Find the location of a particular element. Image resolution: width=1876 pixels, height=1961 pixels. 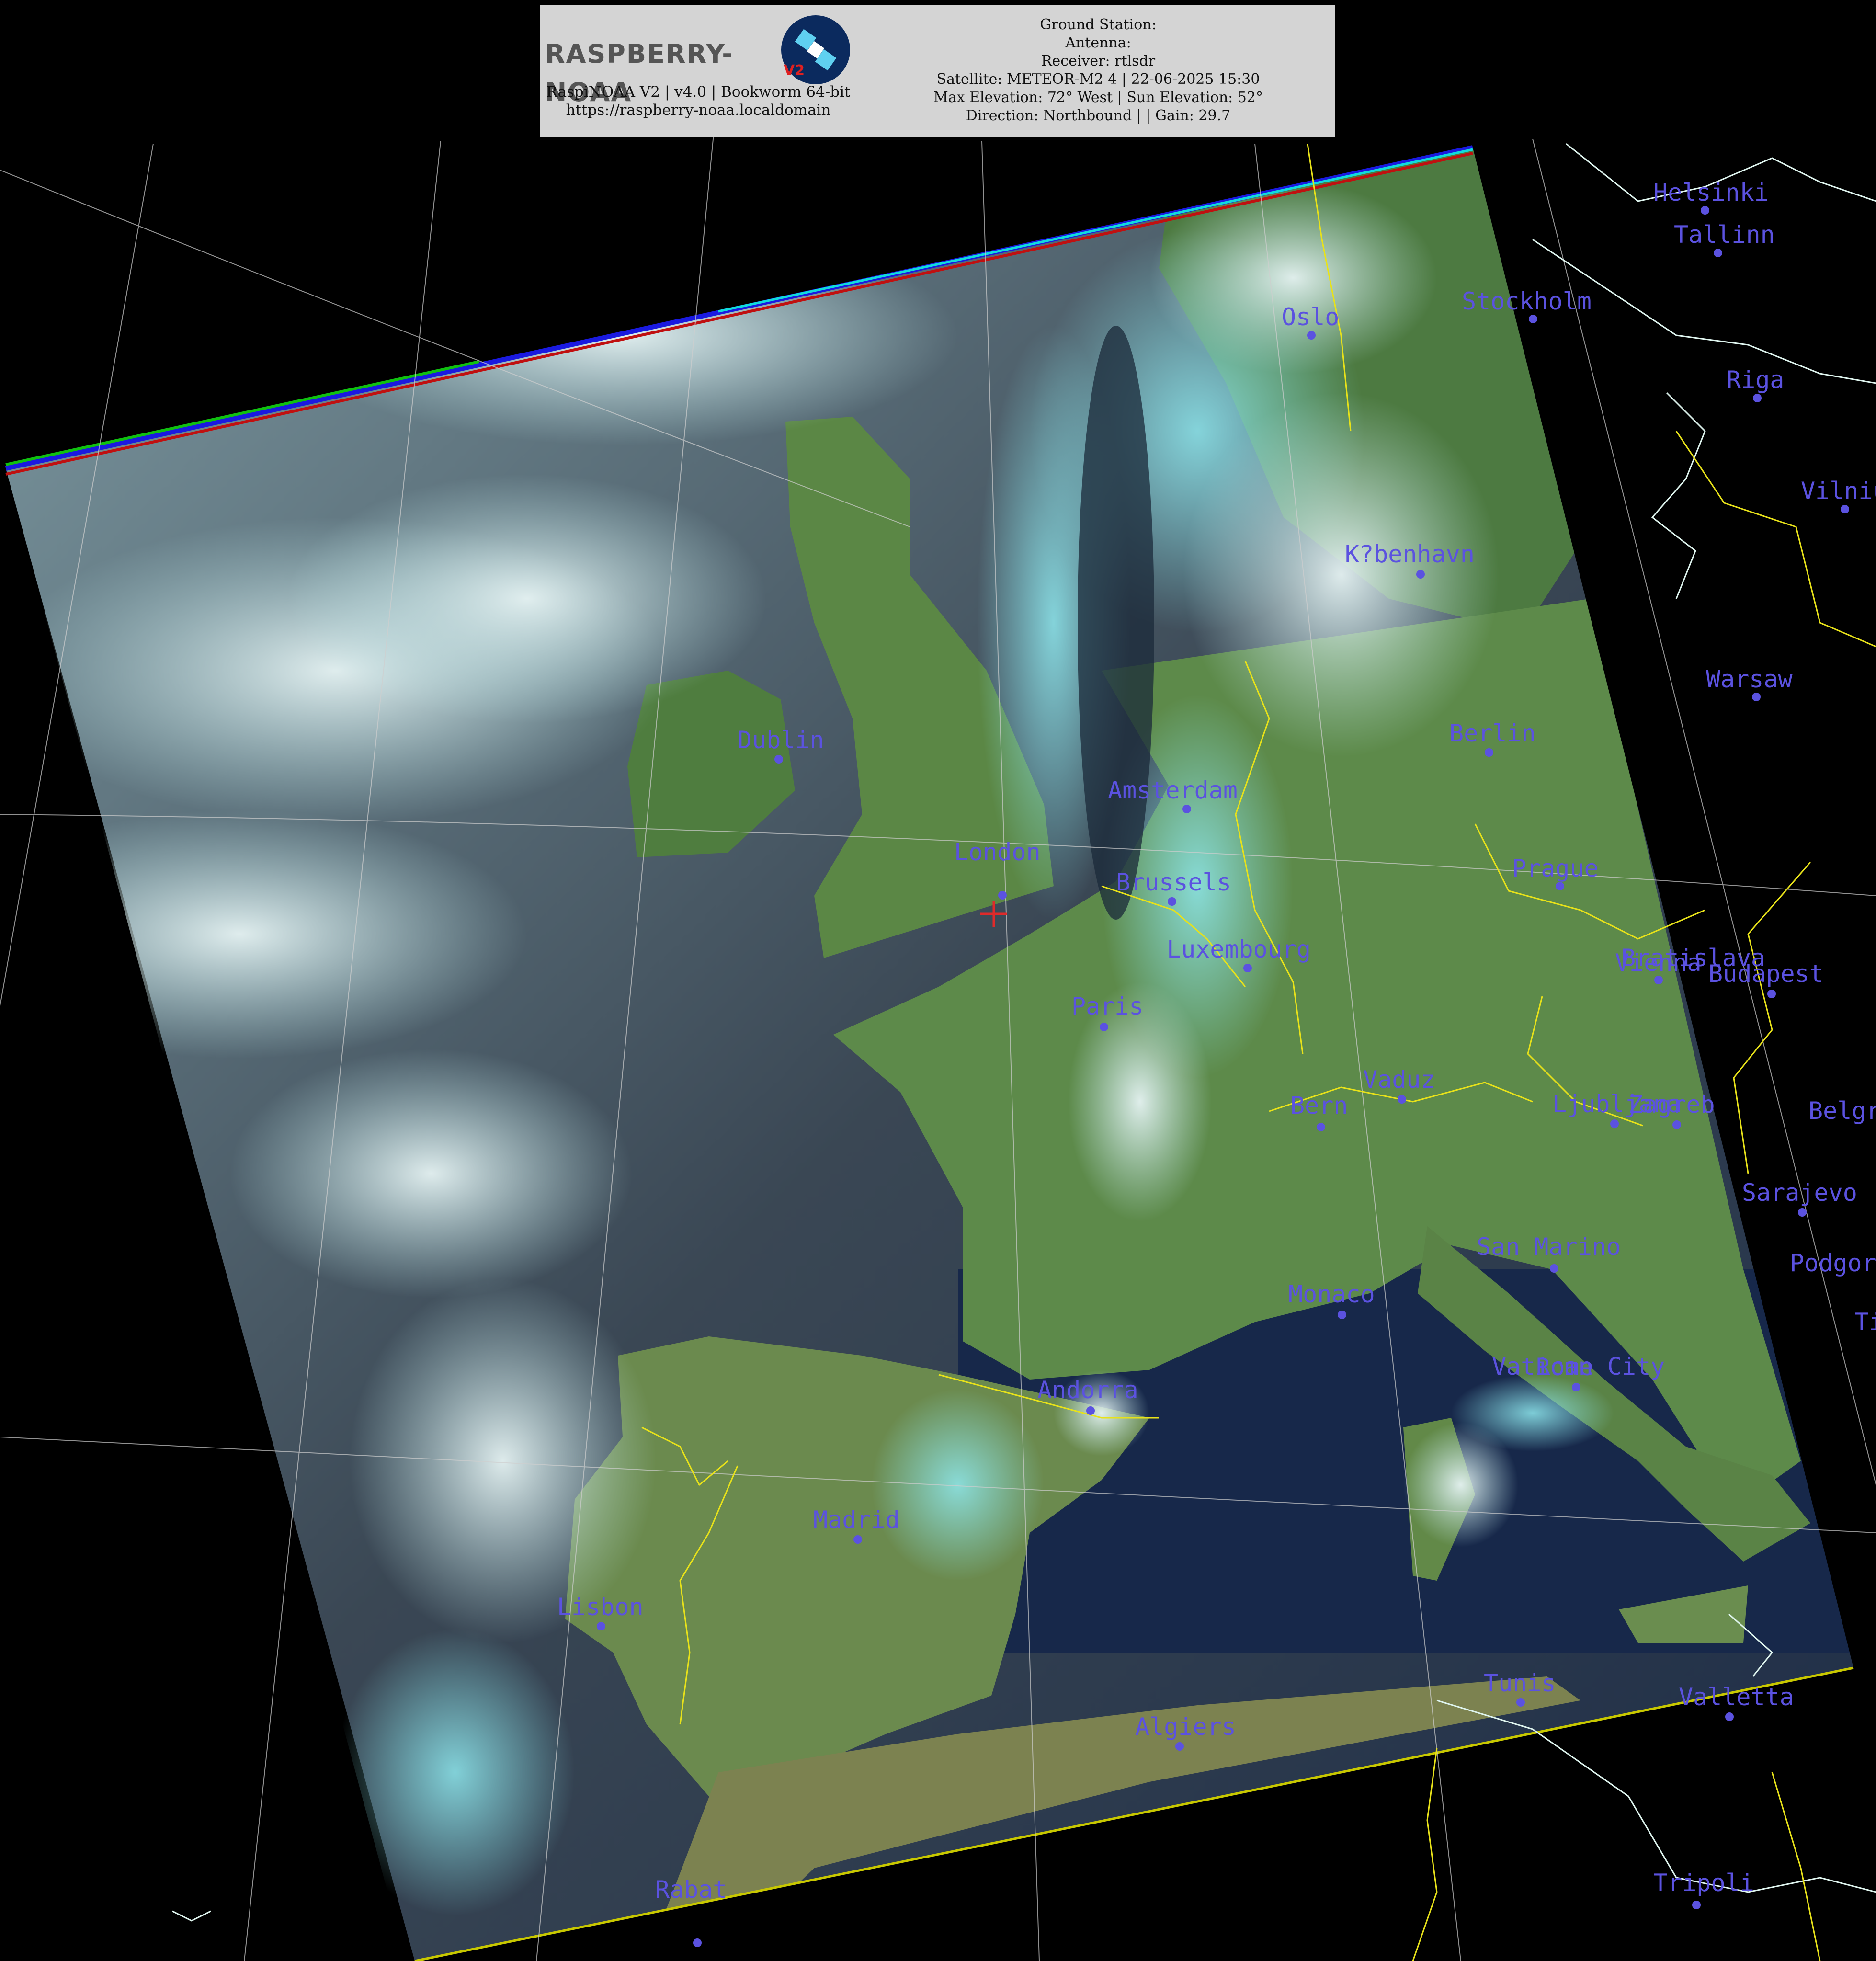

city-dot-vaduz is located at coordinates (1402, 1099).